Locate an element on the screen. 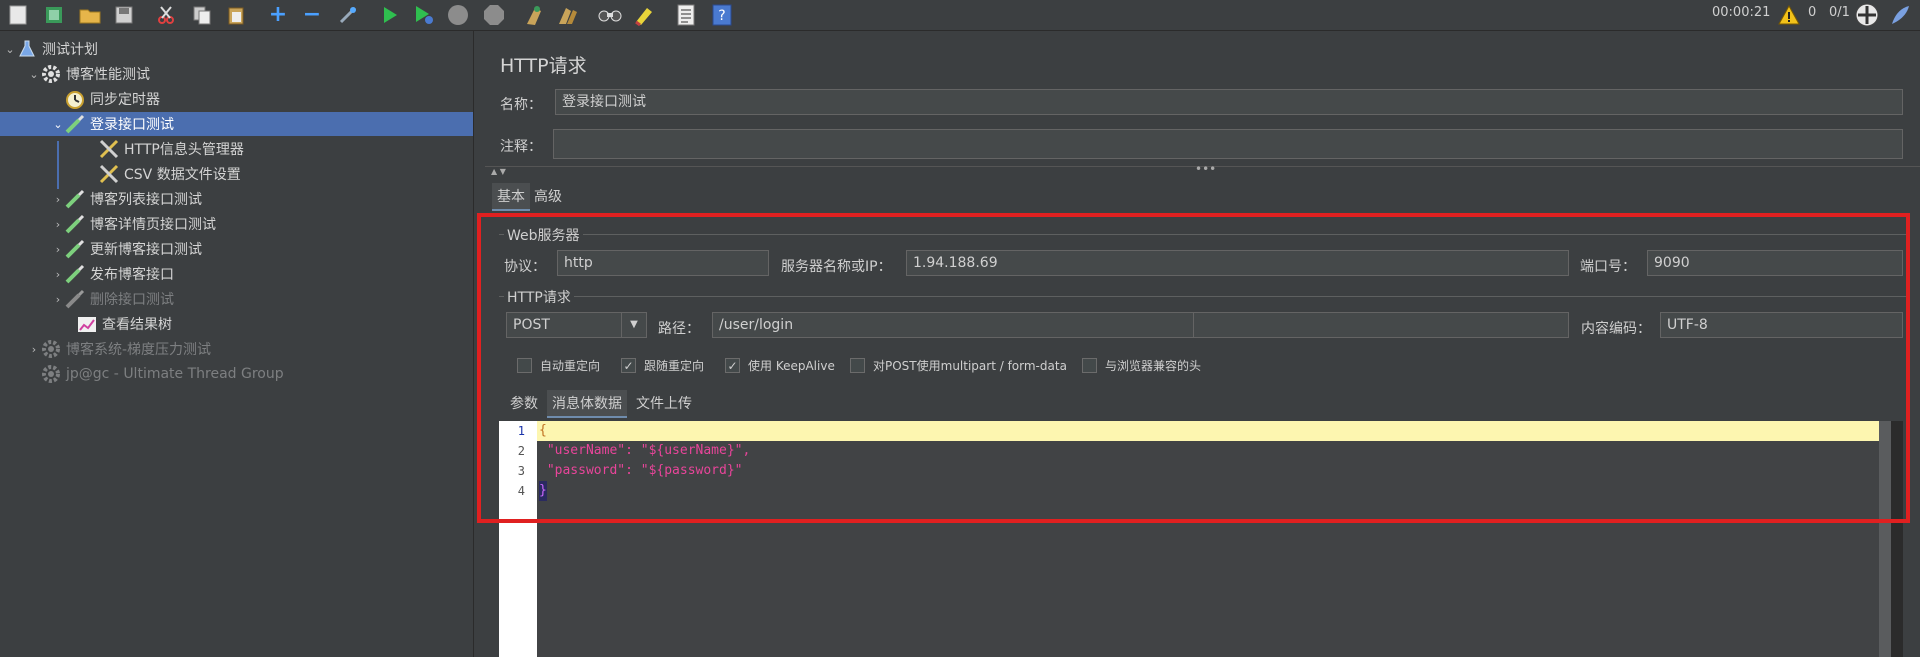 The image size is (1920, 657). warning-icon is located at coordinates (1789, 15).